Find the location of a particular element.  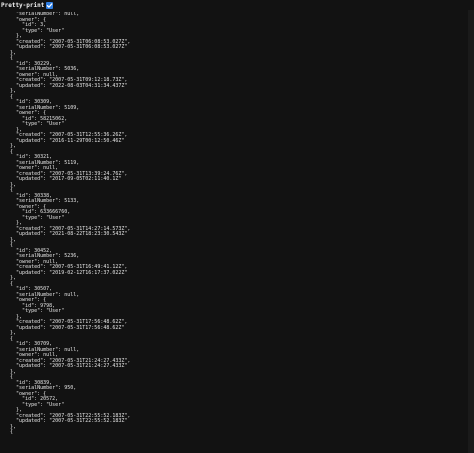

checkmark-icon is located at coordinates (50, 5).